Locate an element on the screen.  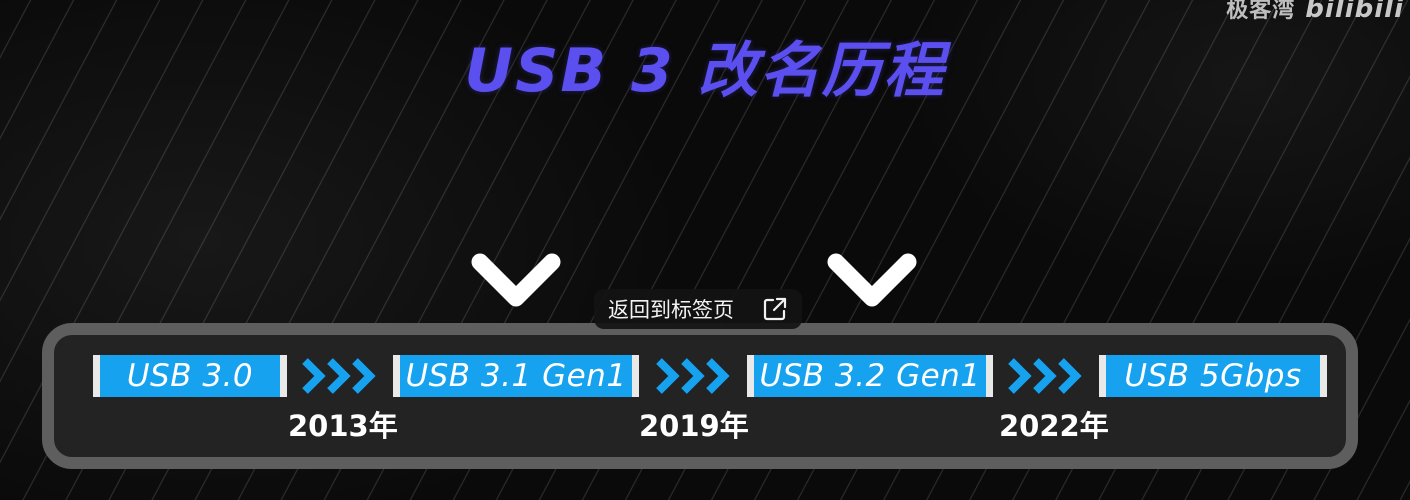
open-external-icon is located at coordinates (775, 309).